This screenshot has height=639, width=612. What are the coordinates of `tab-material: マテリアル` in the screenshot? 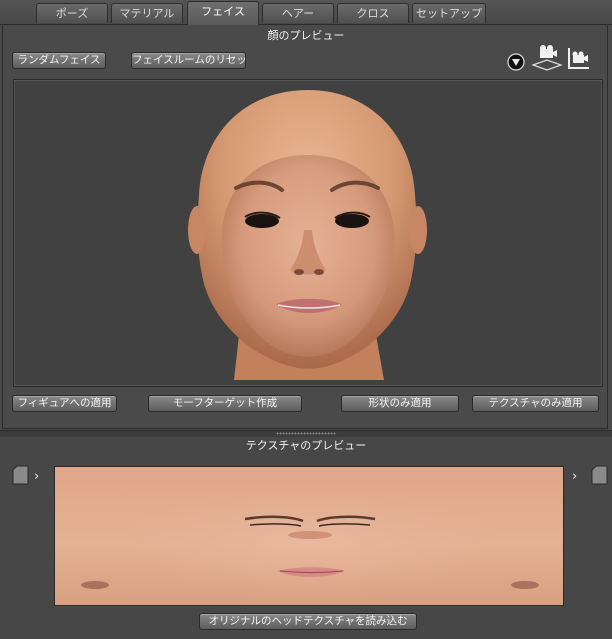 It's located at (147, 13).